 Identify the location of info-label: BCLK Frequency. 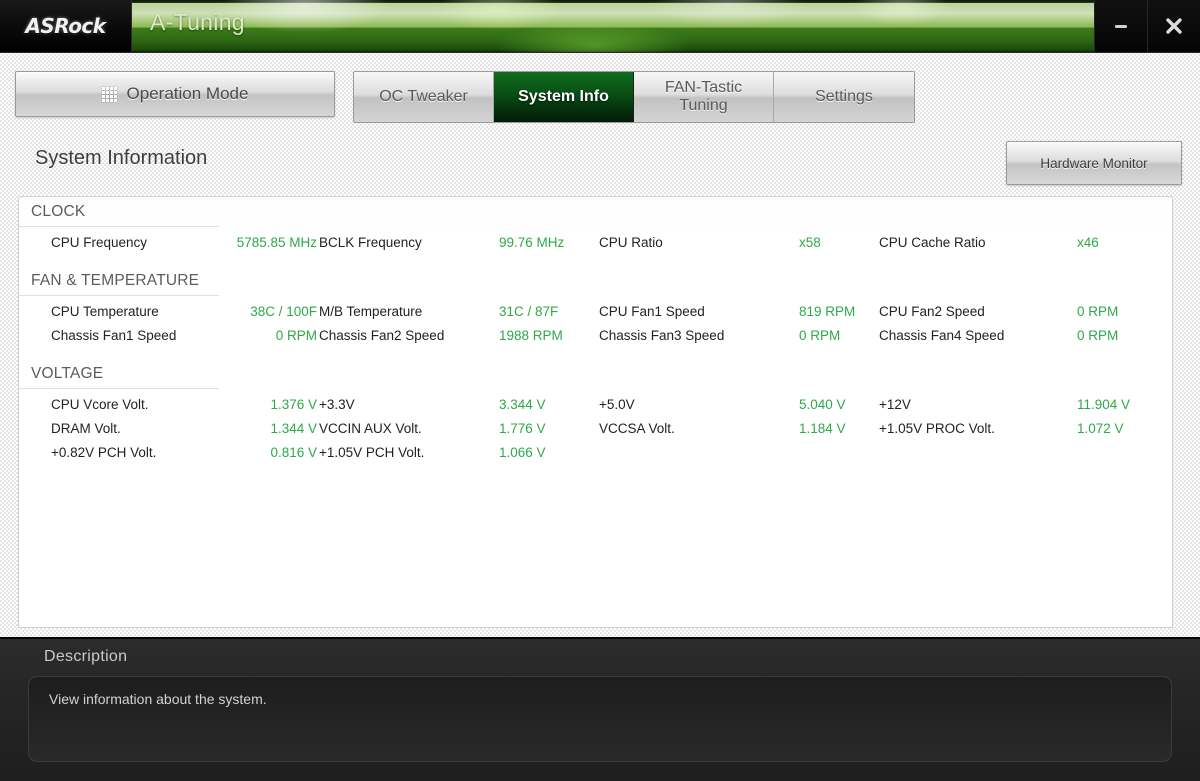
(370, 242).